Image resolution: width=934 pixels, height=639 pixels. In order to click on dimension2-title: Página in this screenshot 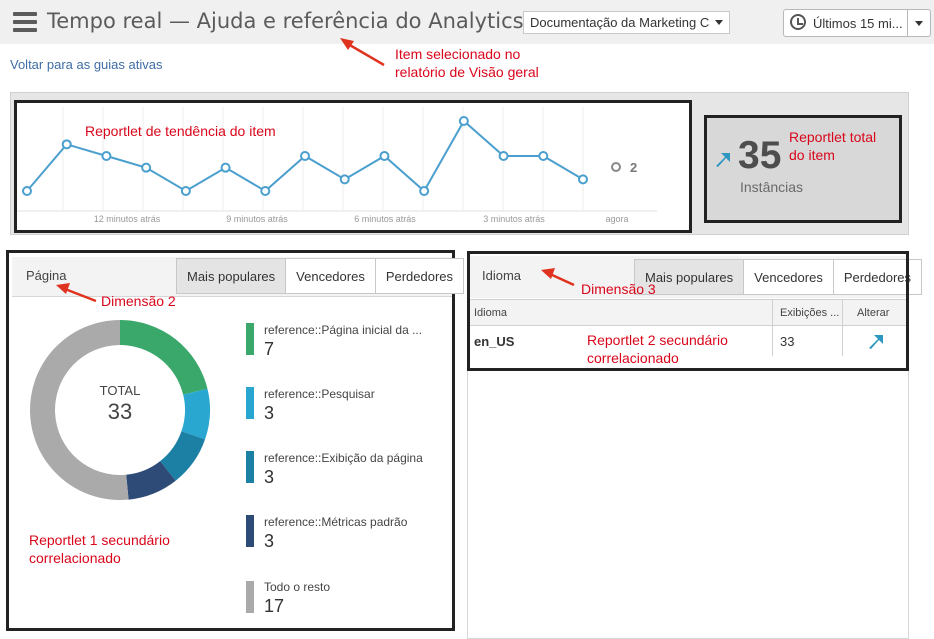, I will do `click(46, 275)`.